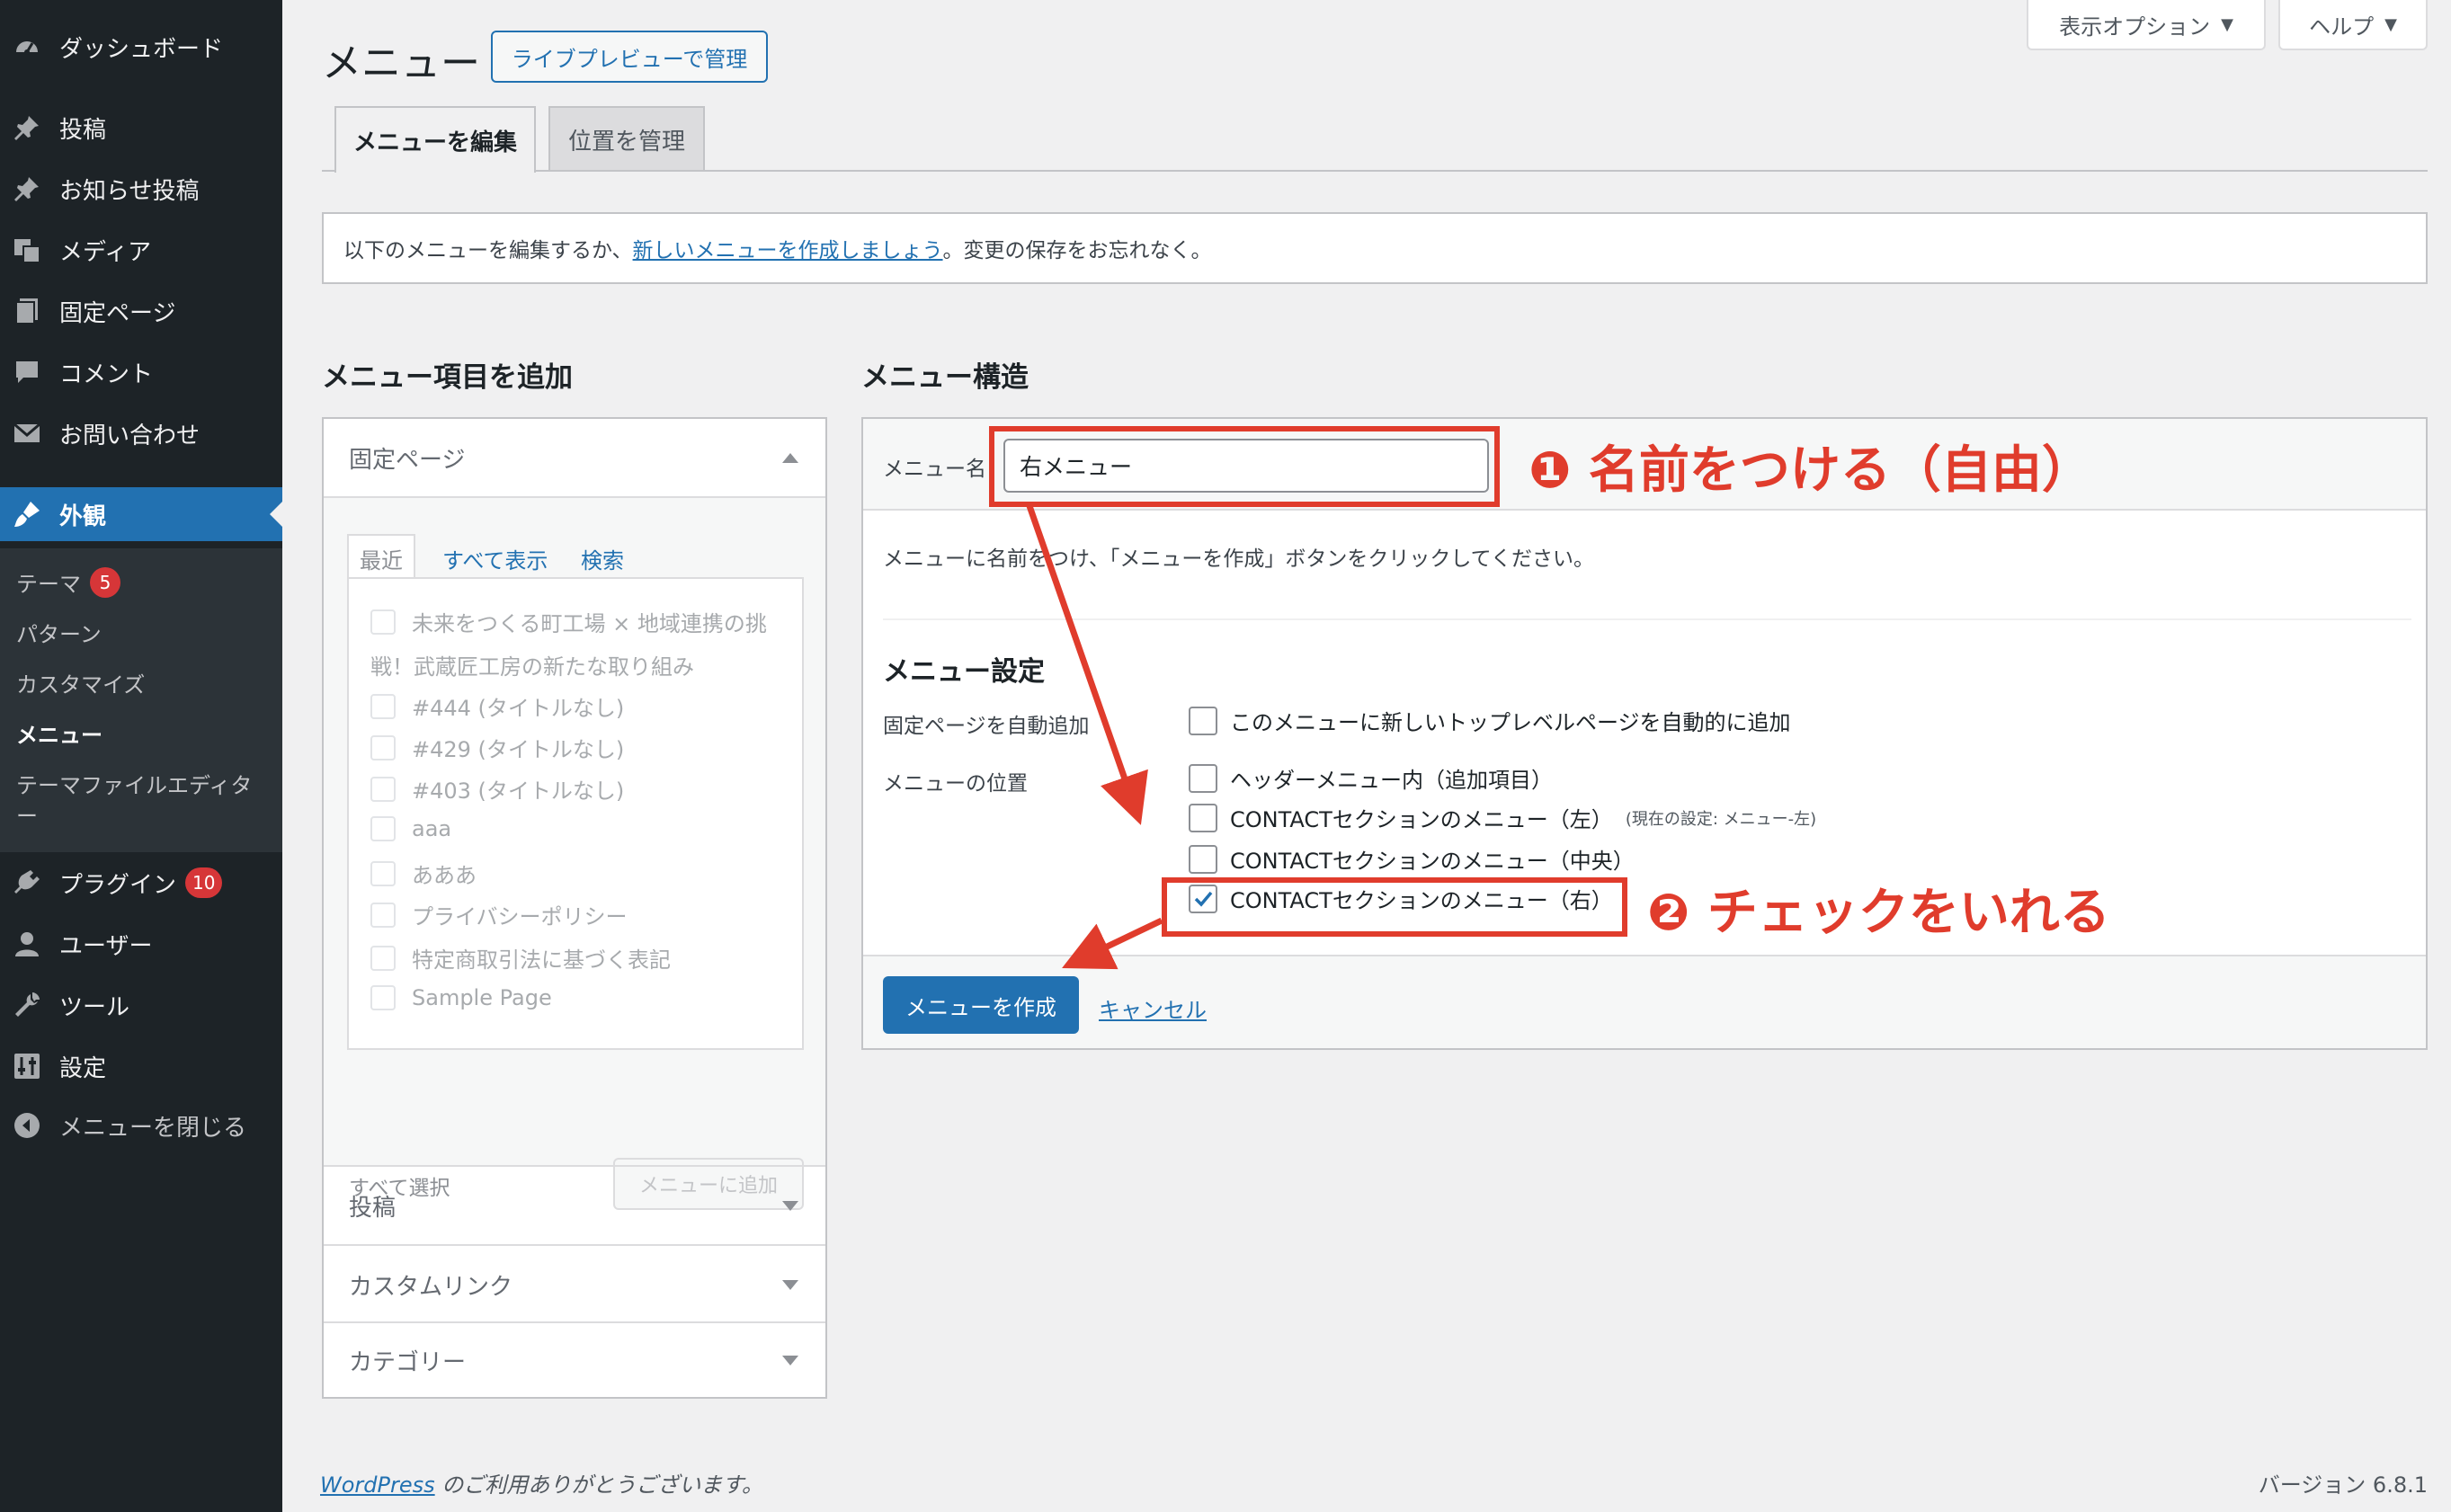 Image resolution: width=2451 pixels, height=1512 pixels. Describe the element at coordinates (27, 944) in the screenshot. I see `user-icon` at that location.